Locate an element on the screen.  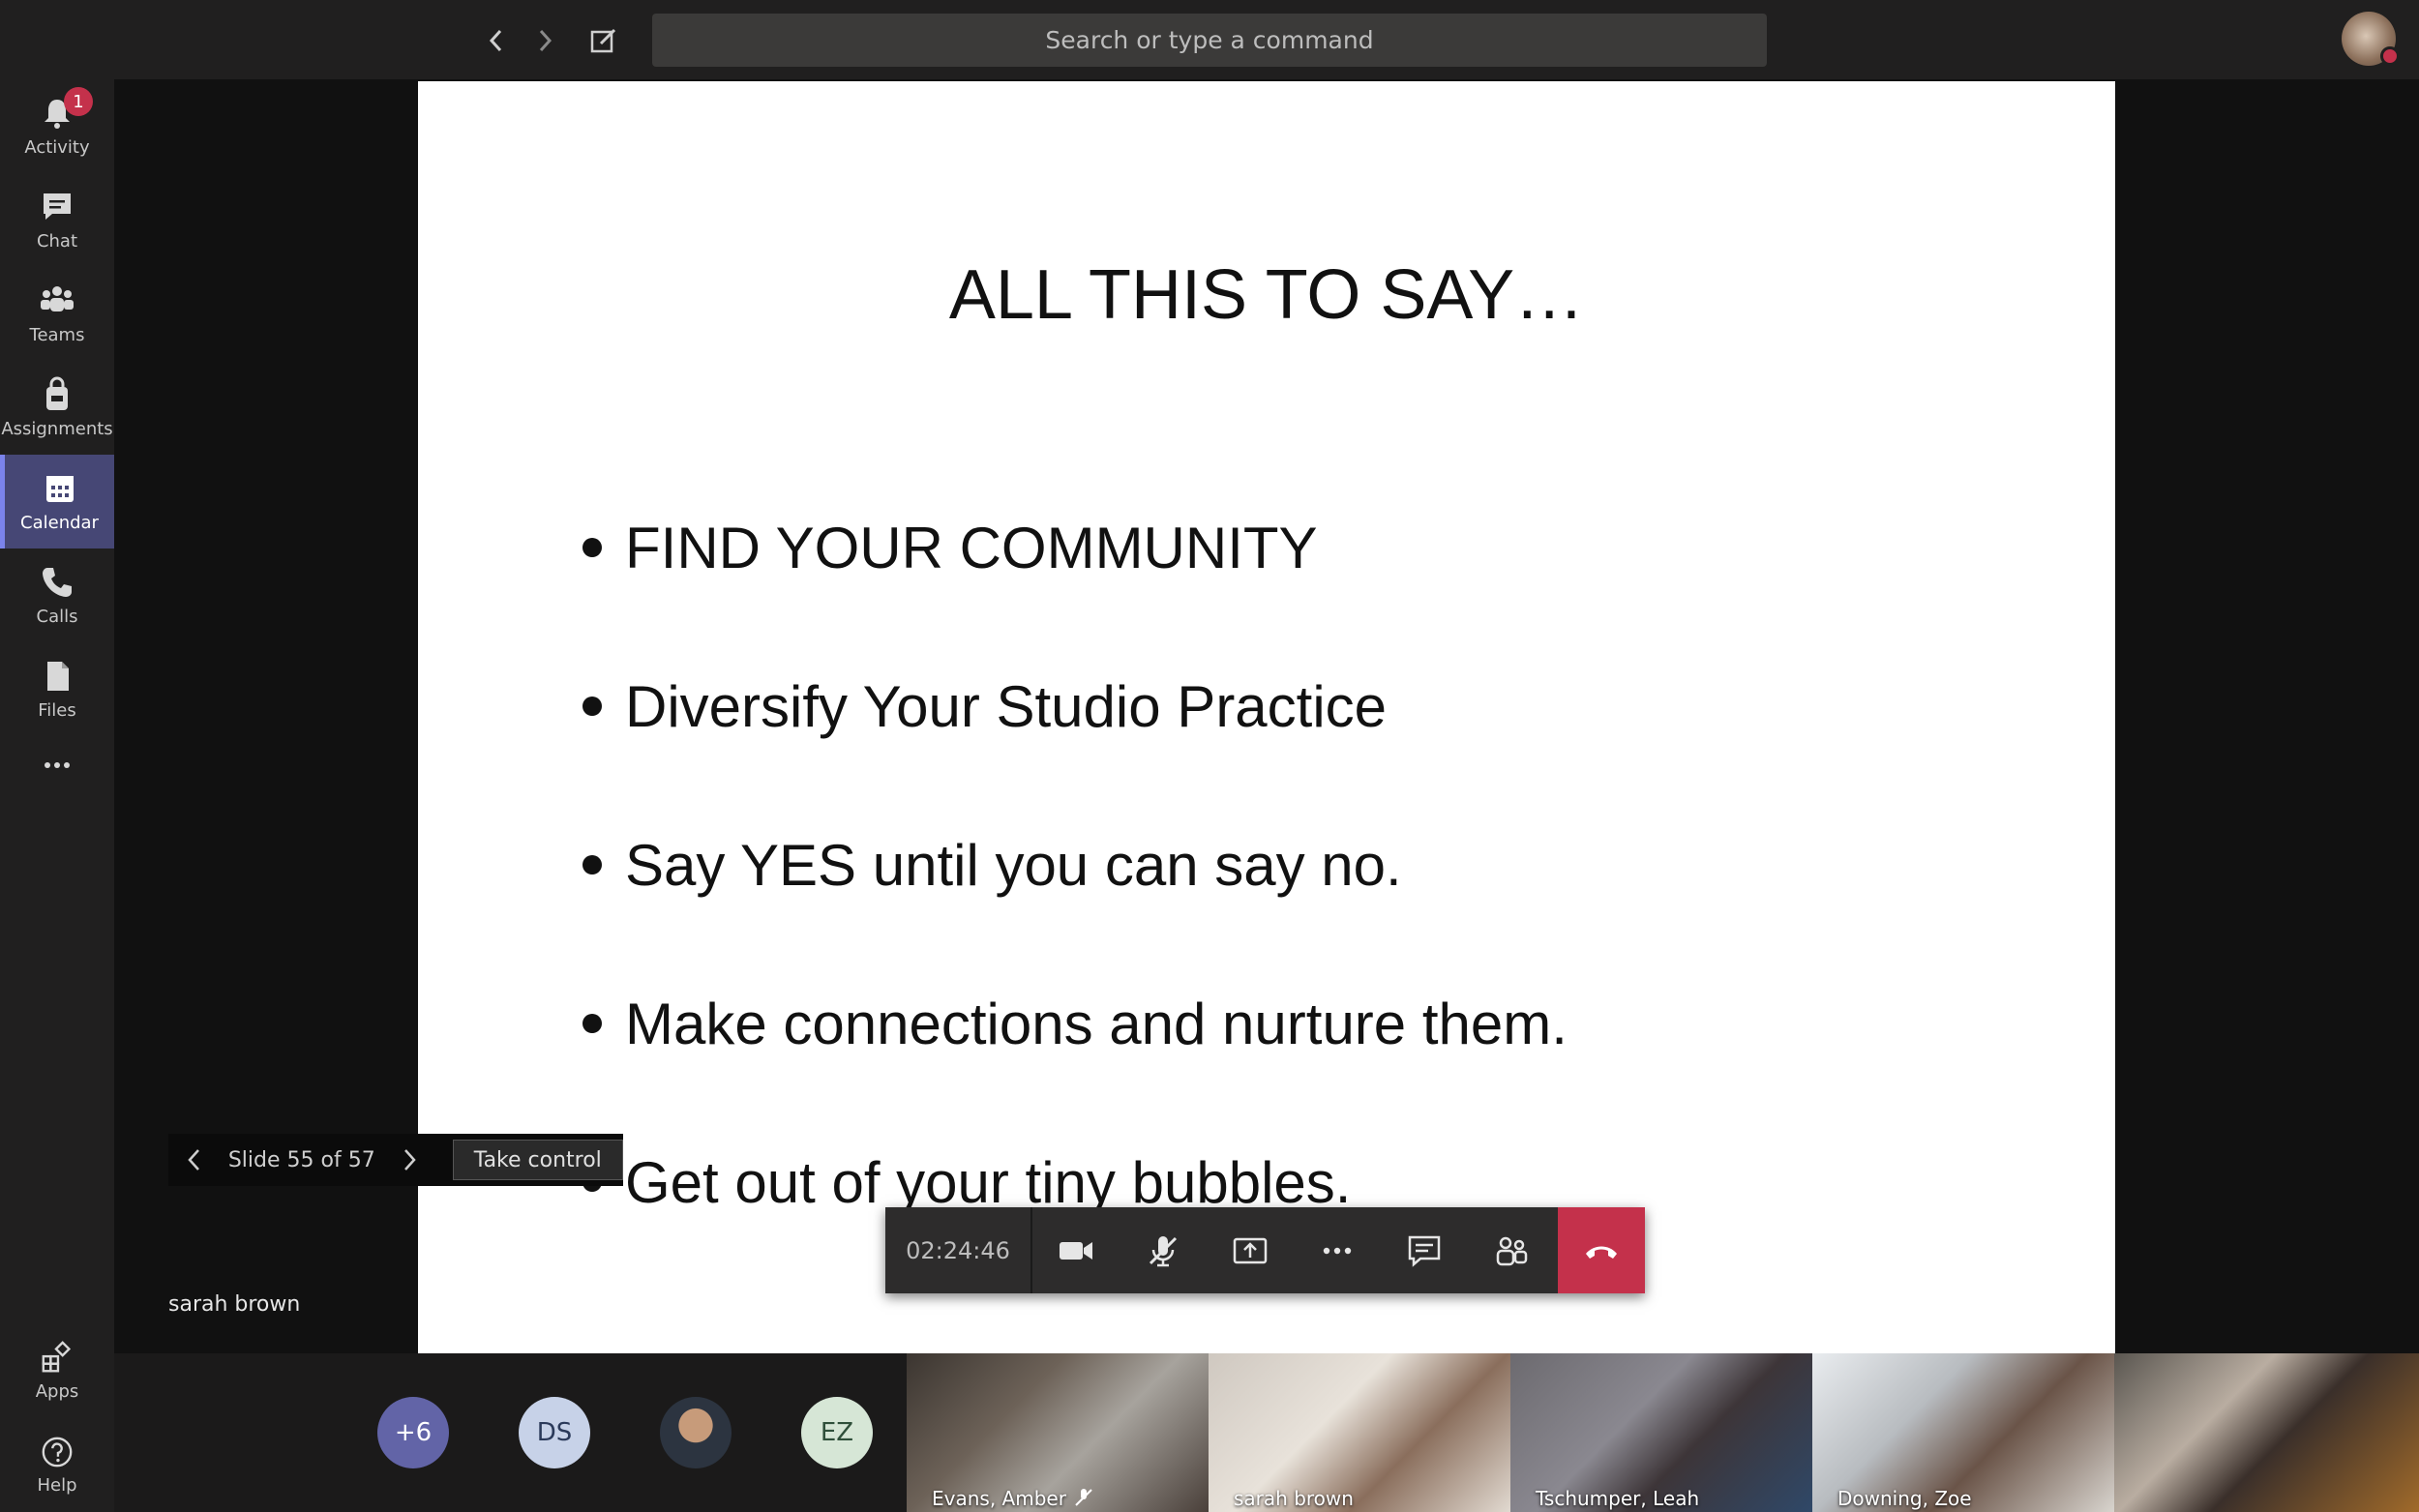
back-arrow-icon is located at coordinates (496, 40).